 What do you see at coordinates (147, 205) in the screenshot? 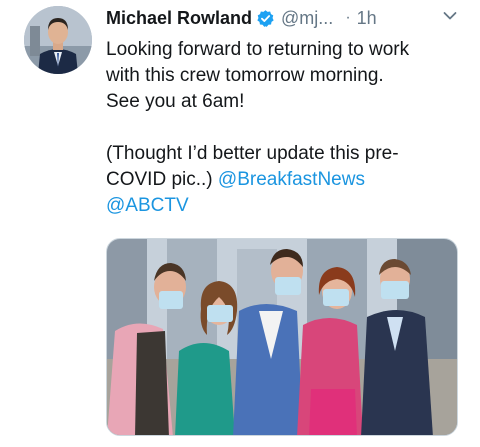
I see `mention-link-abctv: @ABCTV` at bounding box center [147, 205].